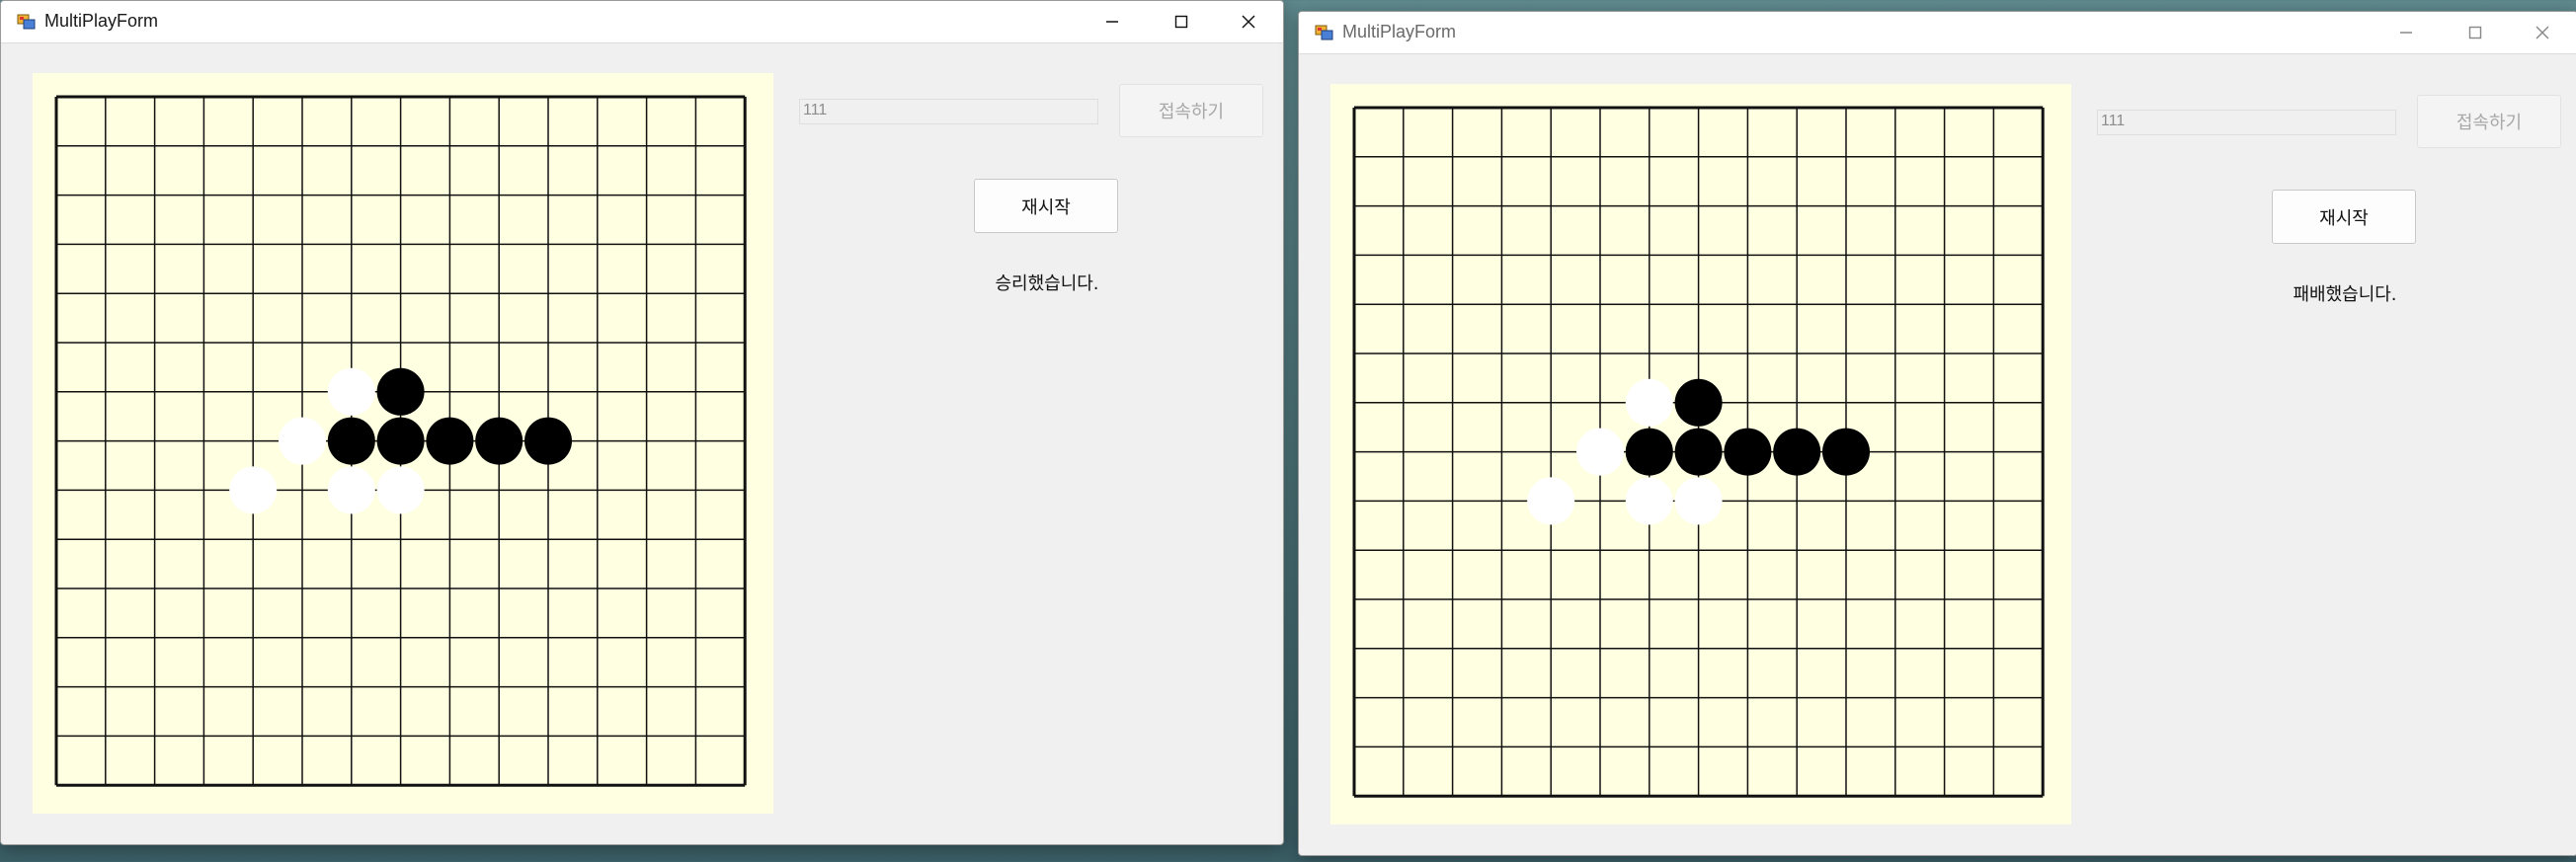  What do you see at coordinates (2345, 295) in the screenshot?
I see `game-status-label: 패배했습니다.` at bounding box center [2345, 295].